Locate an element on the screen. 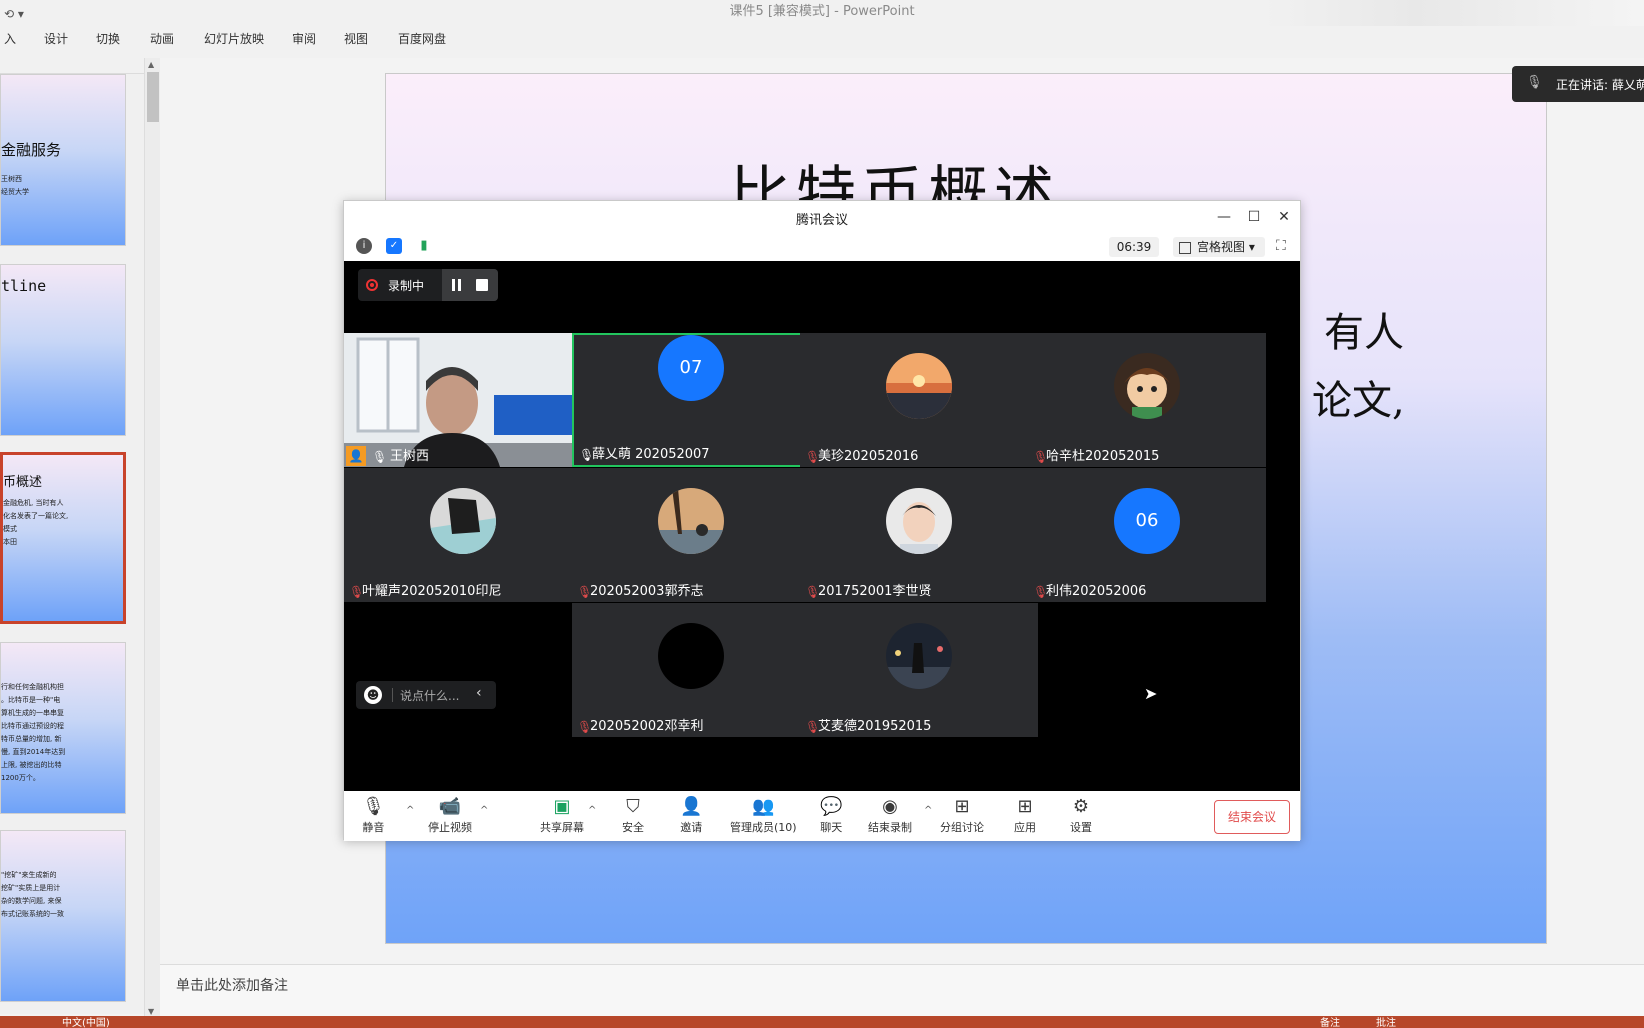  mouse-cursor-icon: ➤ is located at coordinates (1151, 693).